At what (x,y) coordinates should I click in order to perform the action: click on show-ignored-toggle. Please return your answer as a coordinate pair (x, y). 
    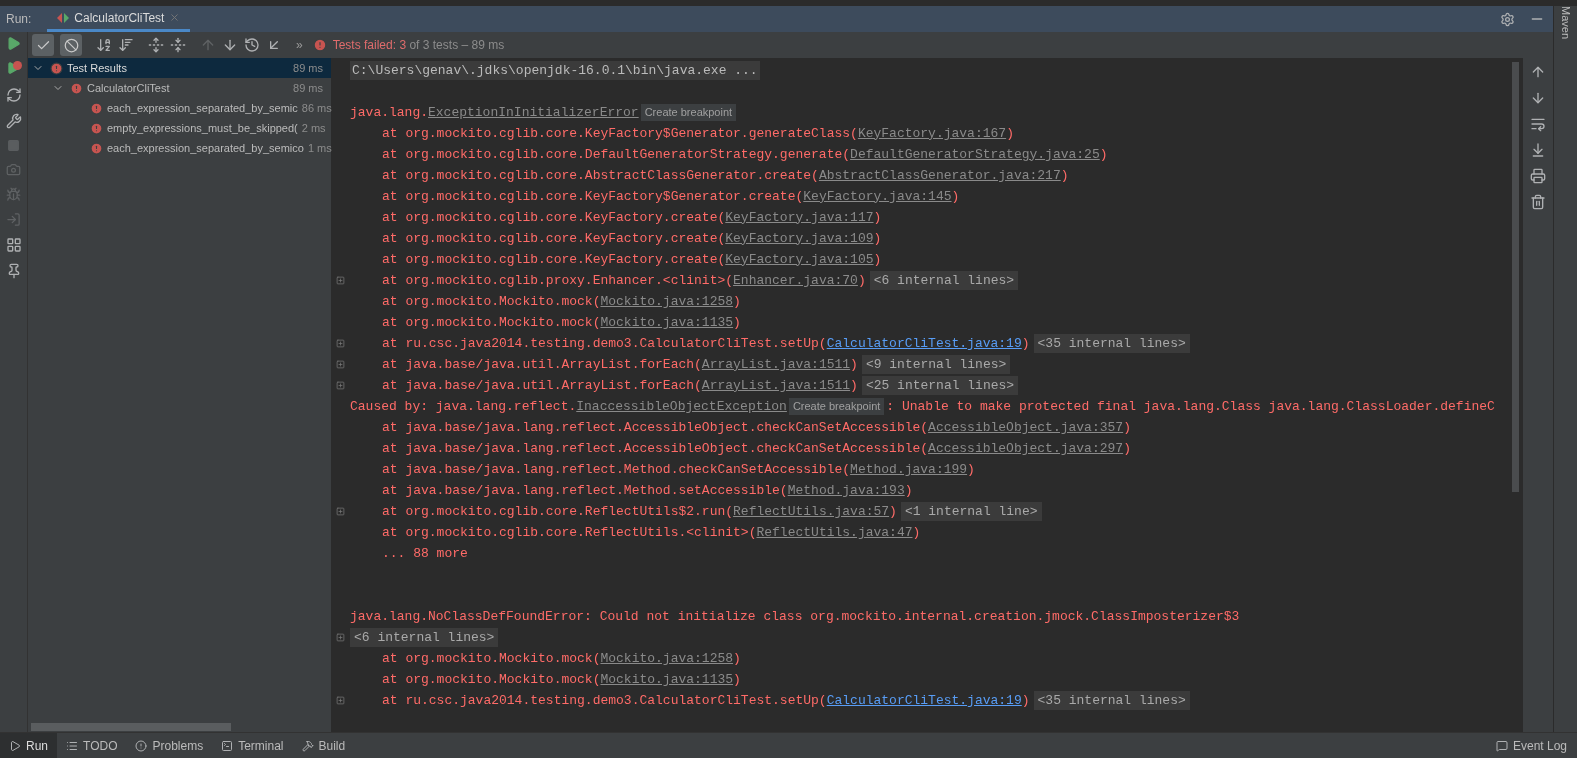
    Looking at the image, I should click on (71, 45).